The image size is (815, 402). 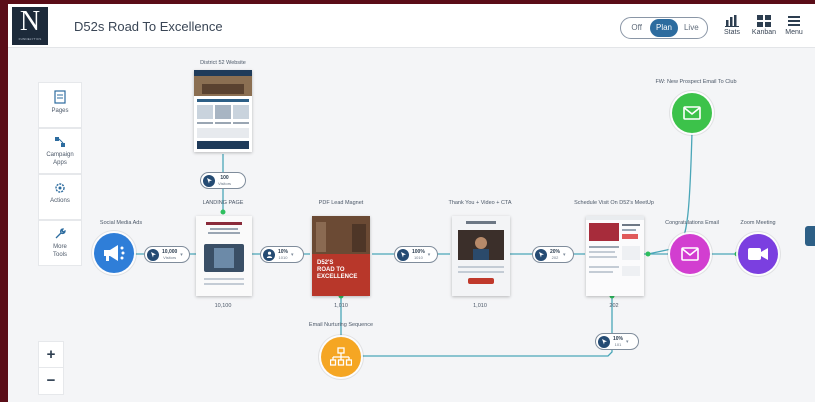 I want to click on landing-pill-value: 10%, so click(x=283, y=251).